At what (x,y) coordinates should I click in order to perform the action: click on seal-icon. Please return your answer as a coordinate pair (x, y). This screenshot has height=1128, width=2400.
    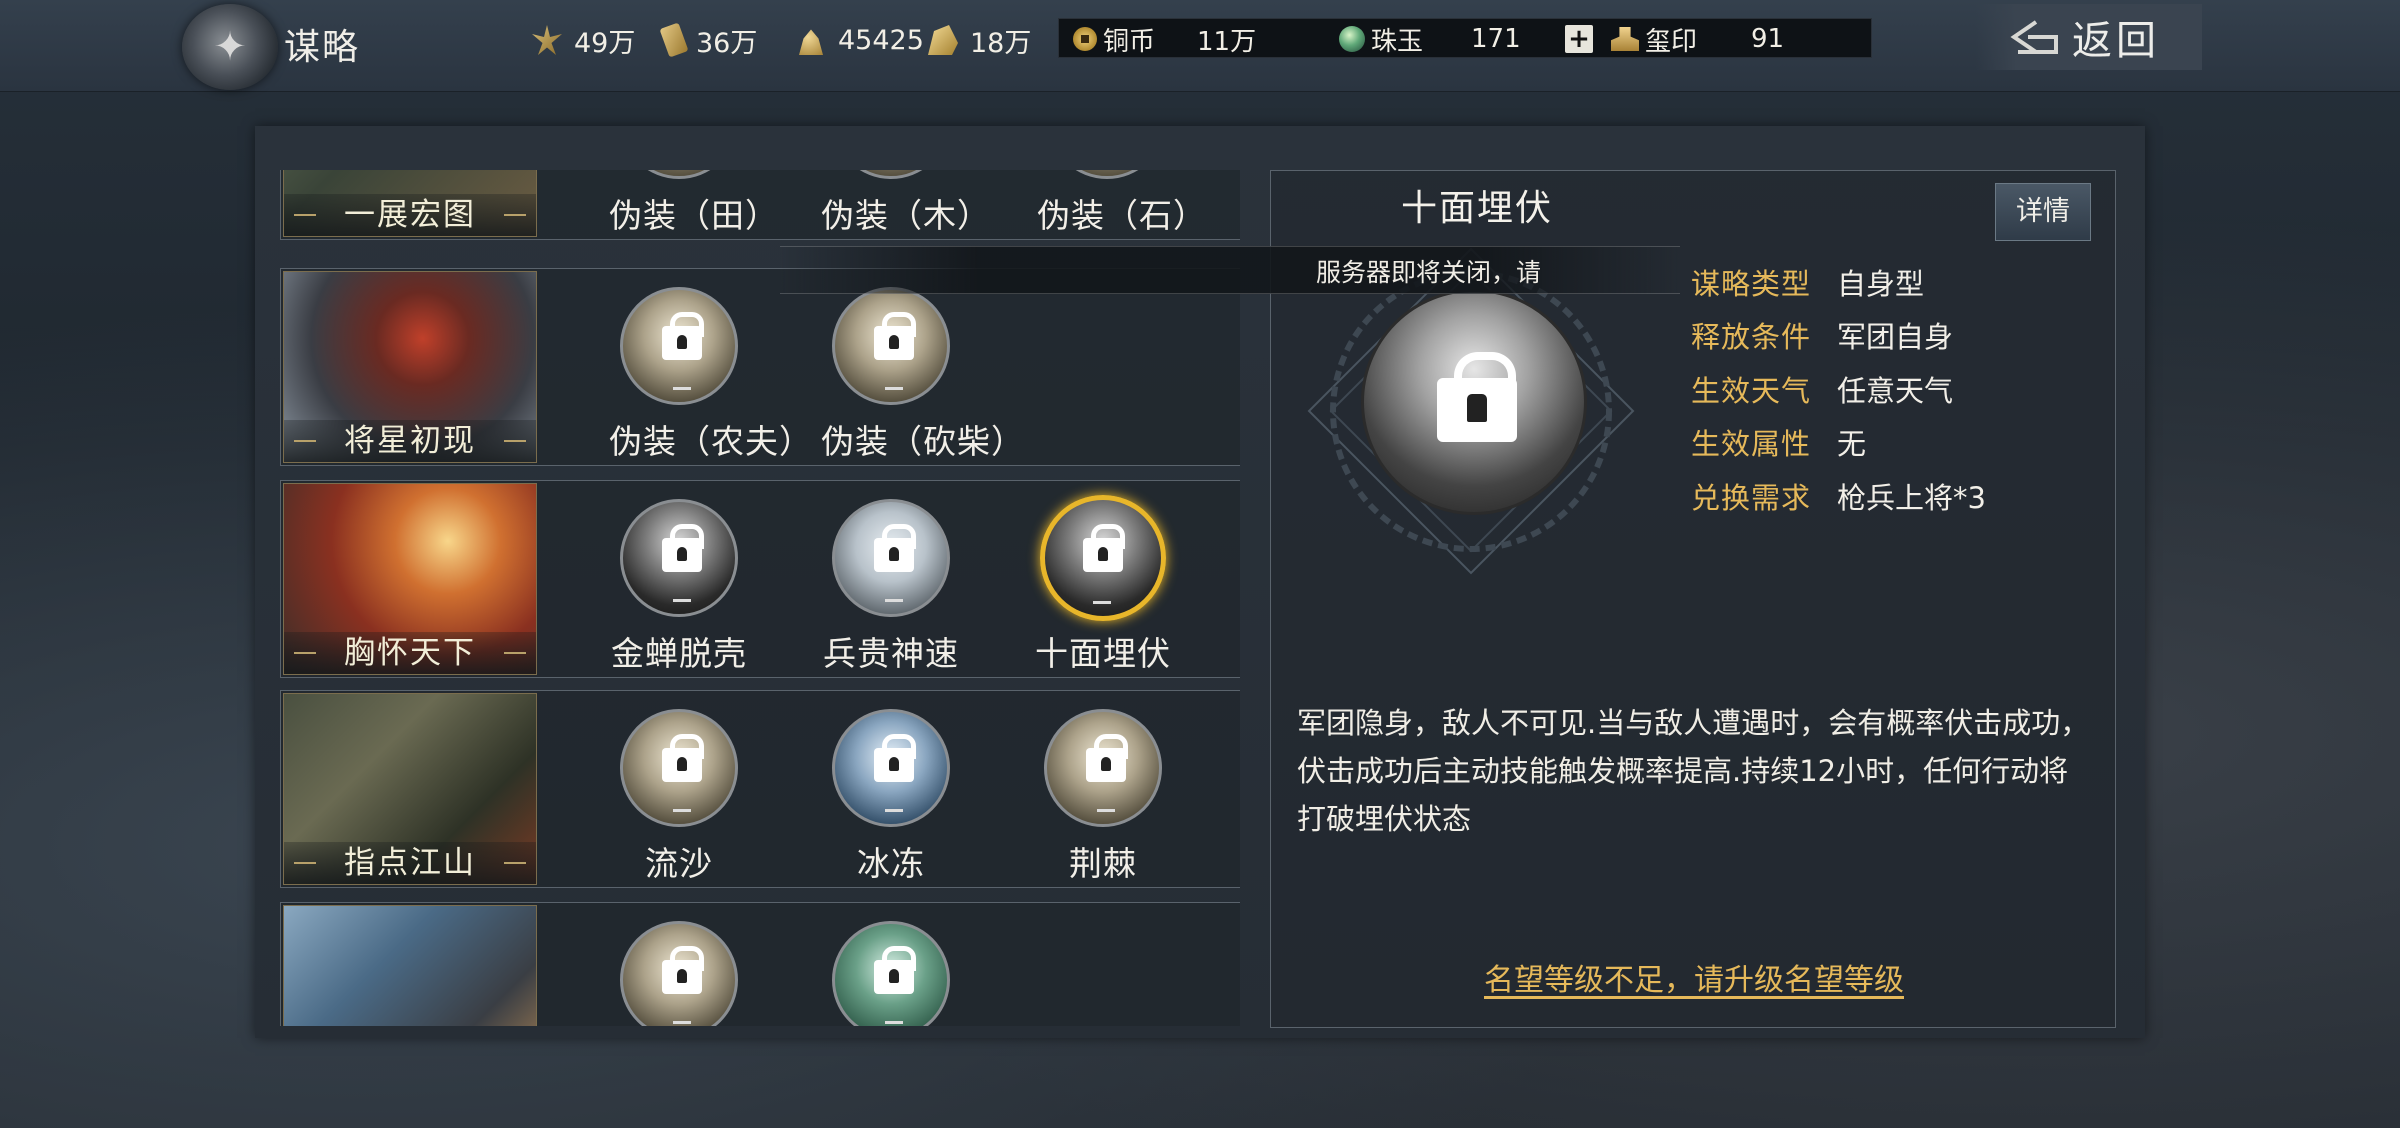
    Looking at the image, I should click on (1625, 39).